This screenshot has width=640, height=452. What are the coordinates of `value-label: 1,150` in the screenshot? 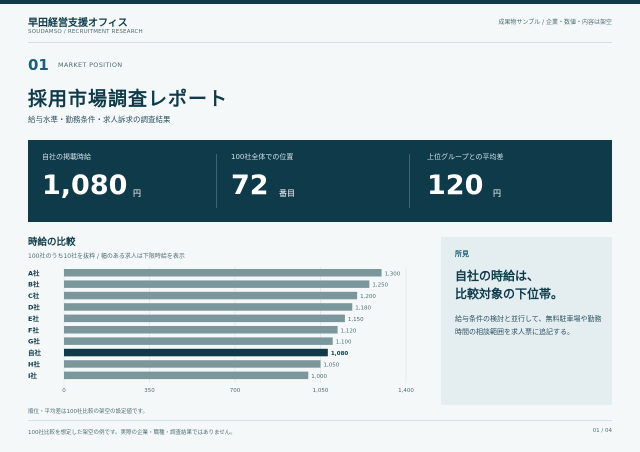 It's located at (356, 320).